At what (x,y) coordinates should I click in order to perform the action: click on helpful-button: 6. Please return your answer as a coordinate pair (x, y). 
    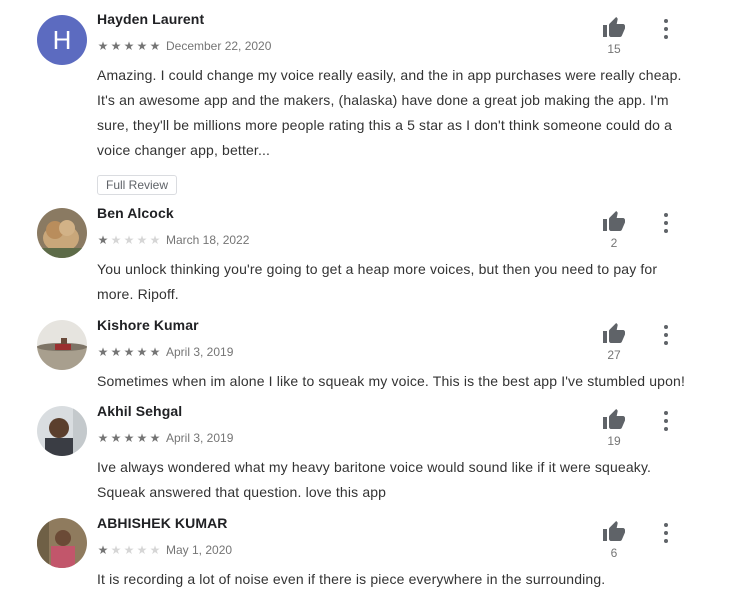
    Looking at the image, I should click on (614, 540).